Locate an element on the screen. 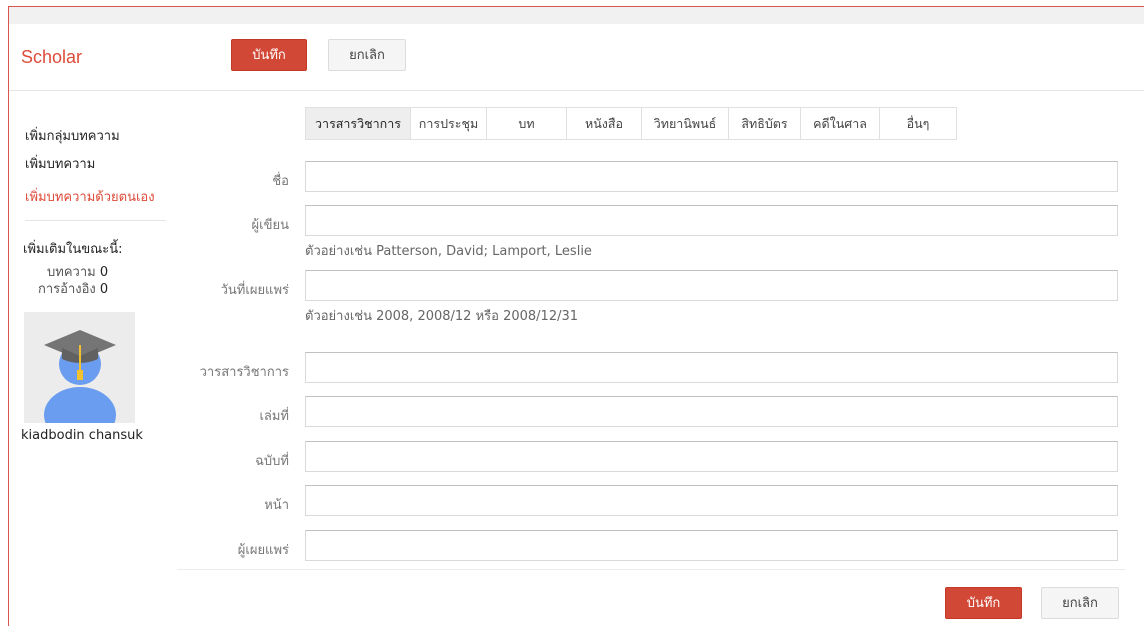 The height and width of the screenshot is (631, 1144). authors-label: ผู้เขียน is located at coordinates (270, 225).